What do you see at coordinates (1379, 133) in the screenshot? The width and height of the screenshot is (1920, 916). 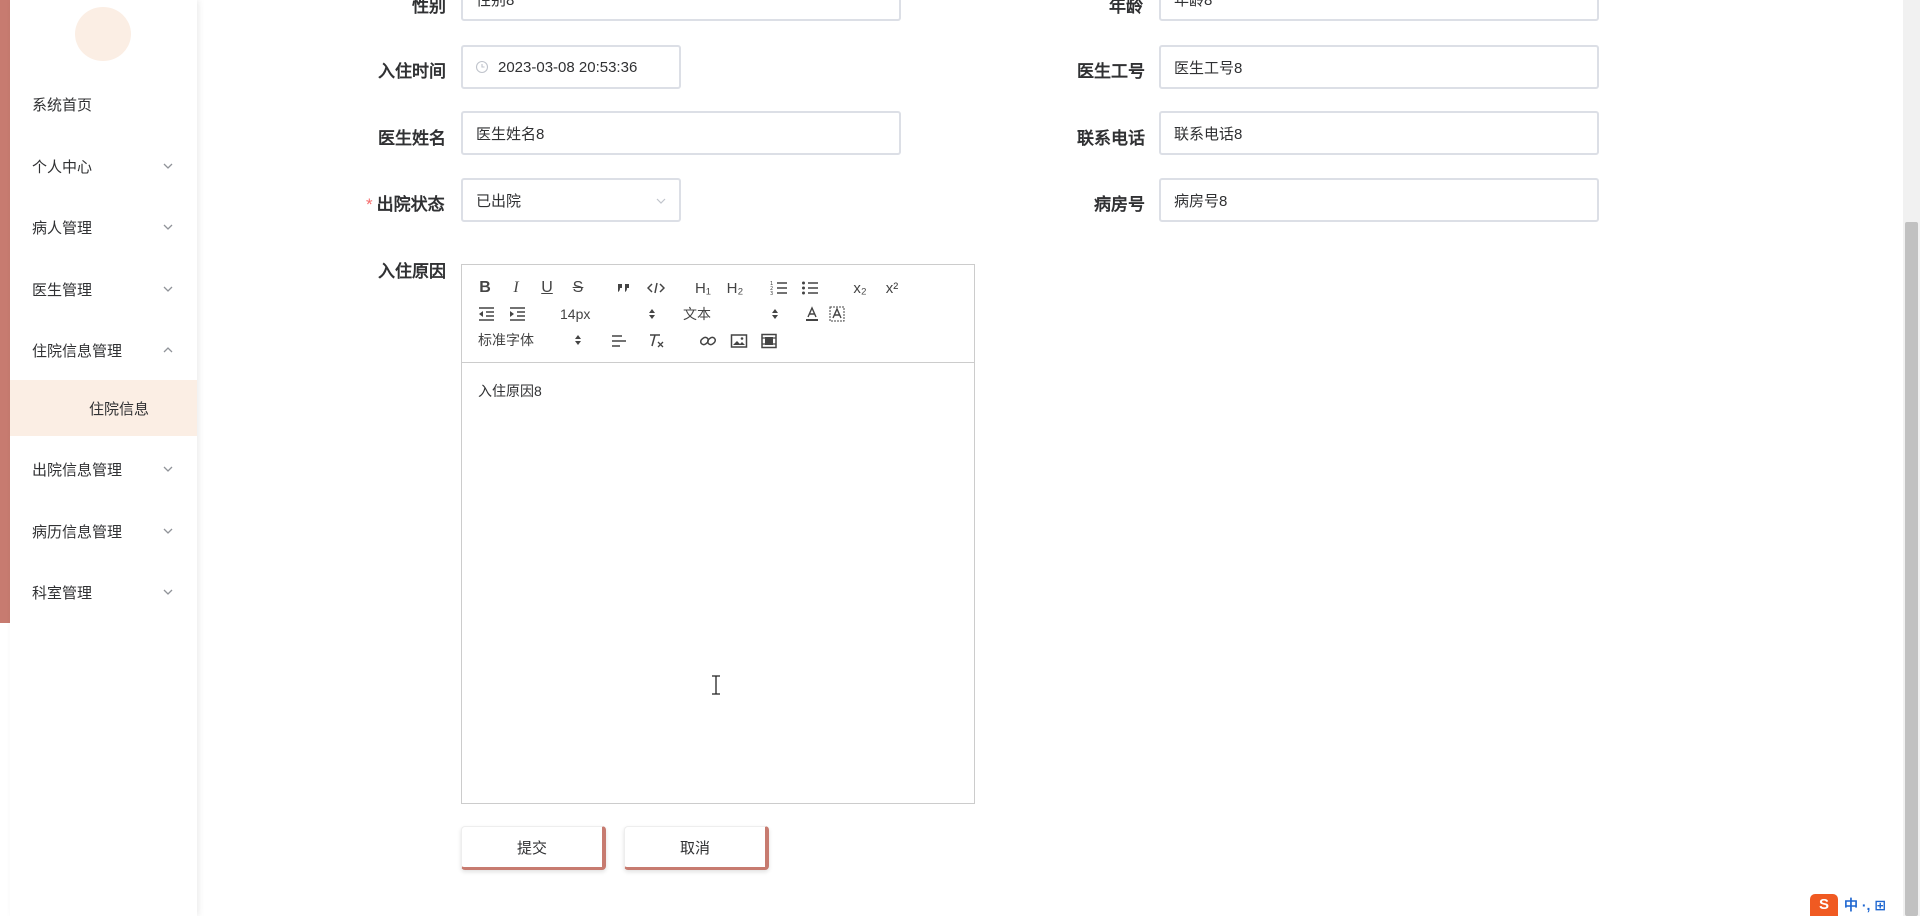 I see `phone-input: 联系电话8` at bounding box center [1379, 133].